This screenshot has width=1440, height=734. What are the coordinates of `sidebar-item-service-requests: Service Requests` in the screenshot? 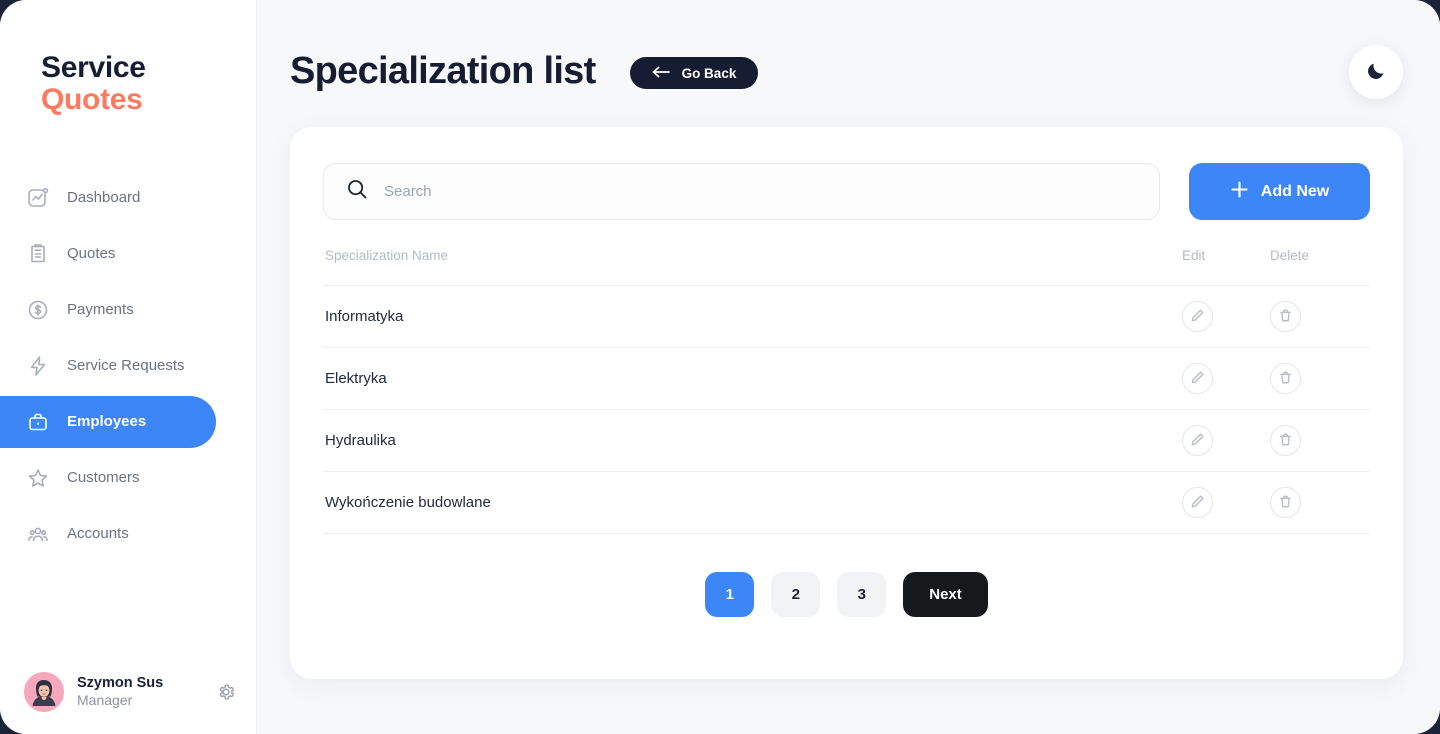 It's located at (108, 366).